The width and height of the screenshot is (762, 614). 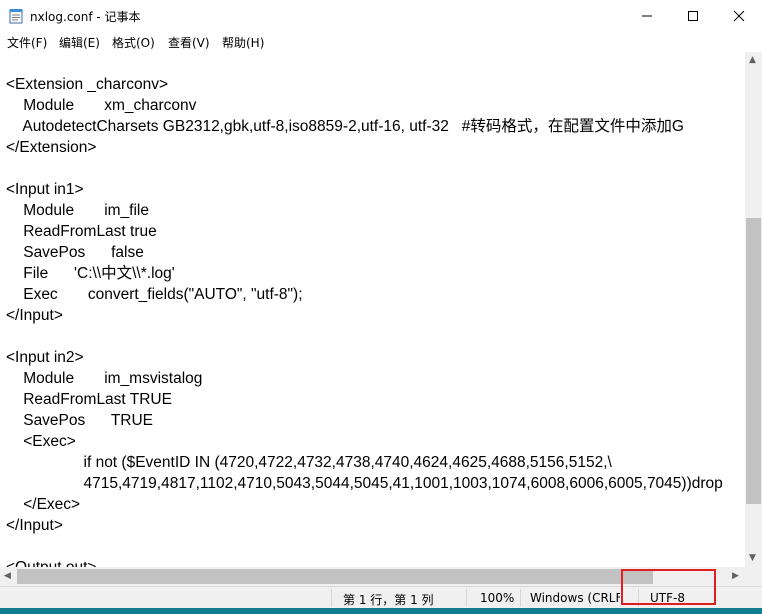 I want to click on menu-view: 查看(V), so click(x=189, y=42).